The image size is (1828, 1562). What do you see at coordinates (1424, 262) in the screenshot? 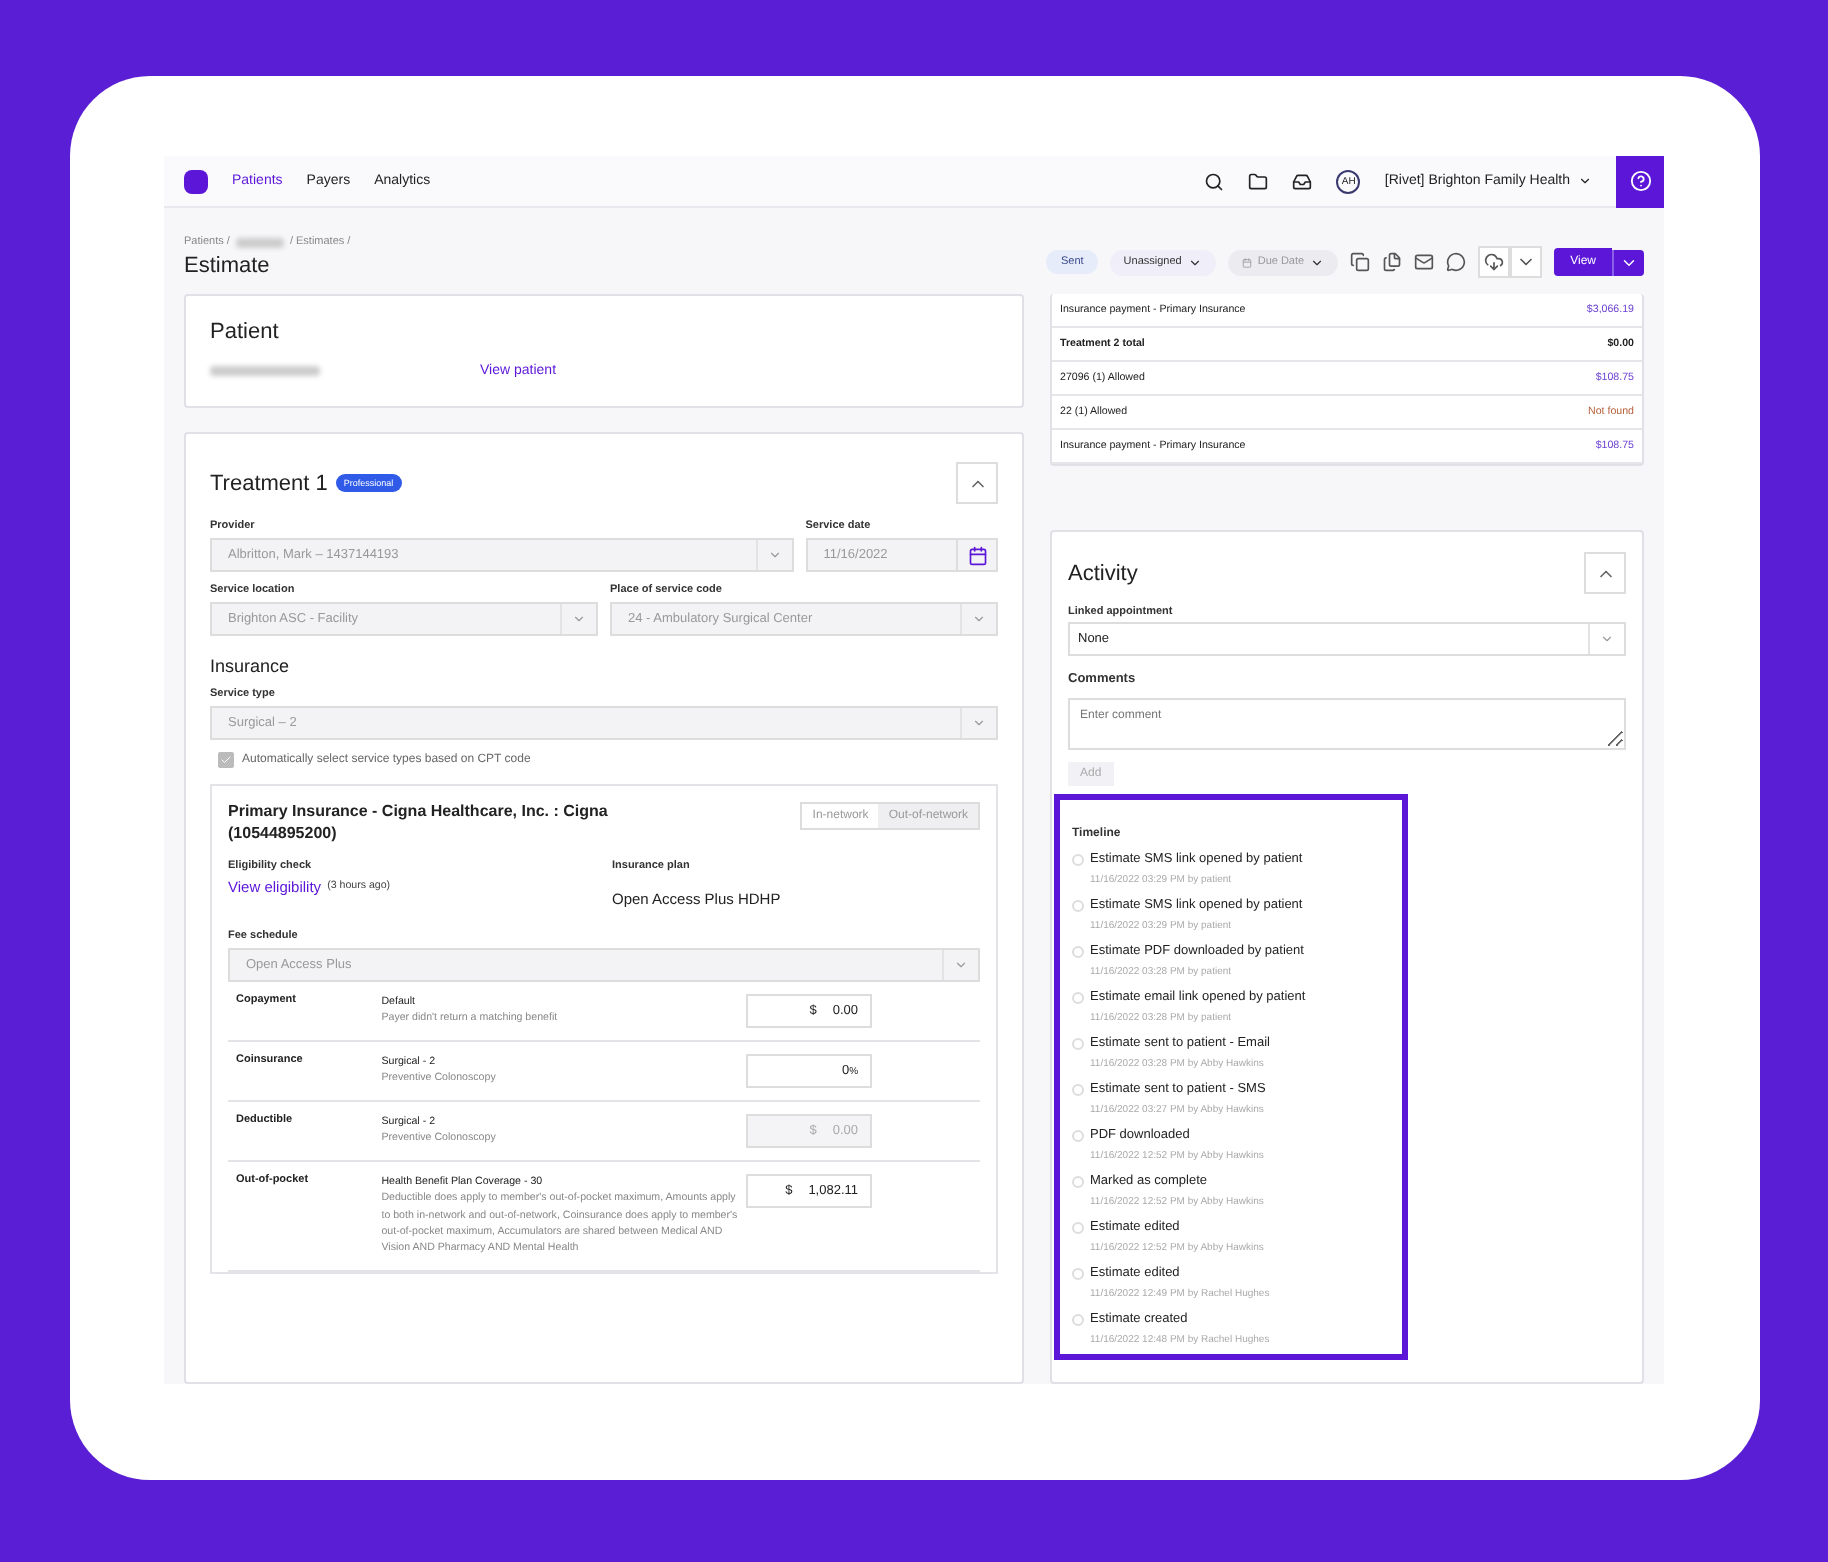
I see `mail-icon` at bounding box center [1424, 262].